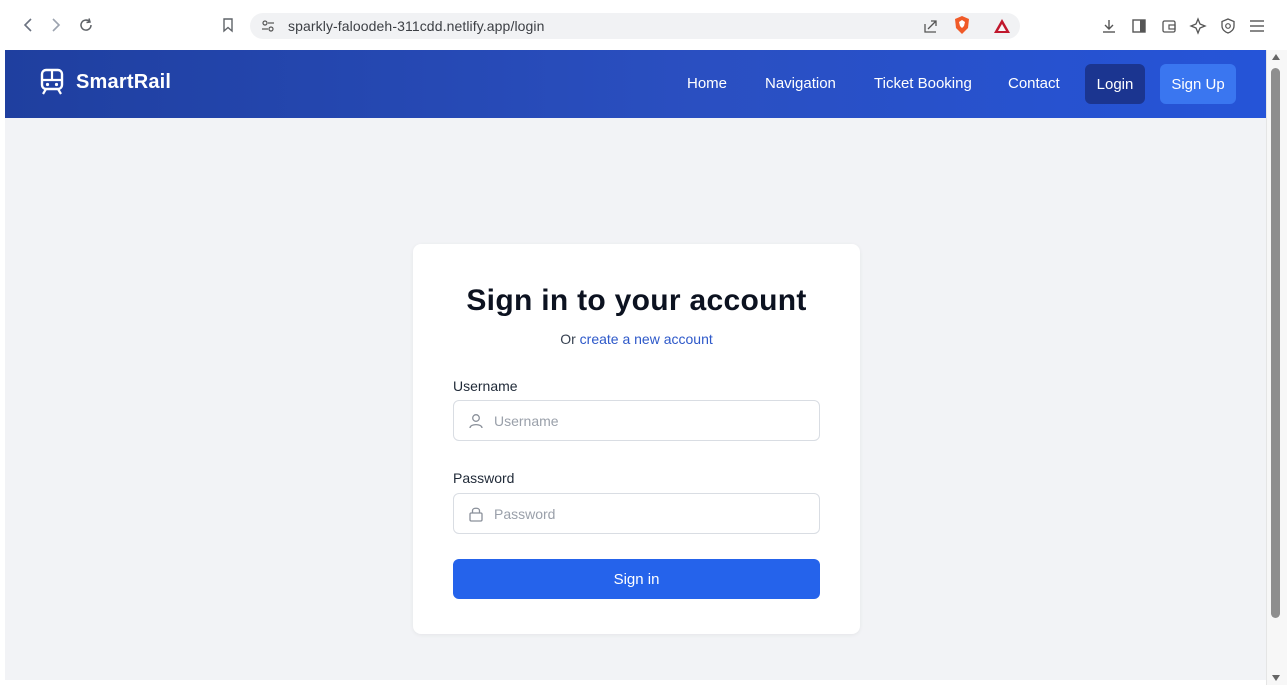 The width and height of the screenshot is (1287, 685). What do you see at coordinates (1257, 26) in the screenshot?
I see `menu-icon` at bounding box center [1257, 26].